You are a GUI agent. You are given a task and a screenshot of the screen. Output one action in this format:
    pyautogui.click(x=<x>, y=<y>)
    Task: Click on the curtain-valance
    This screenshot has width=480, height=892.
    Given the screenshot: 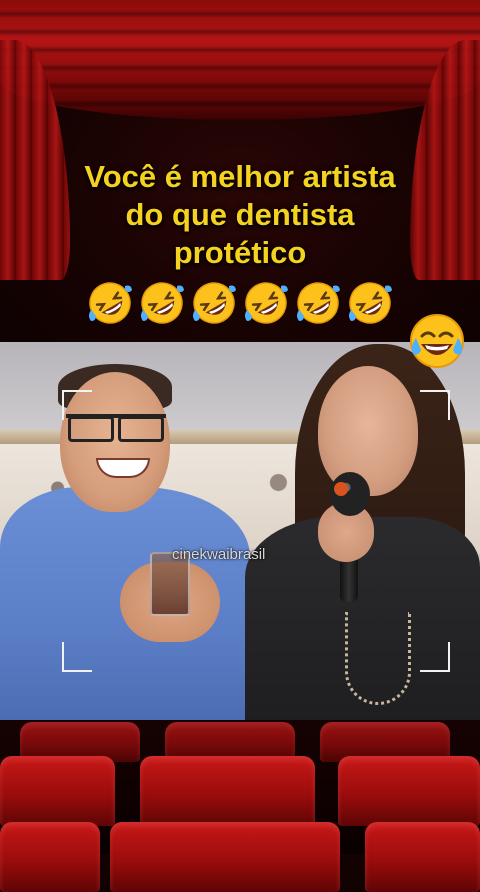 What is the action you would take?
    pyautogui.click(x=240, y=60)
    